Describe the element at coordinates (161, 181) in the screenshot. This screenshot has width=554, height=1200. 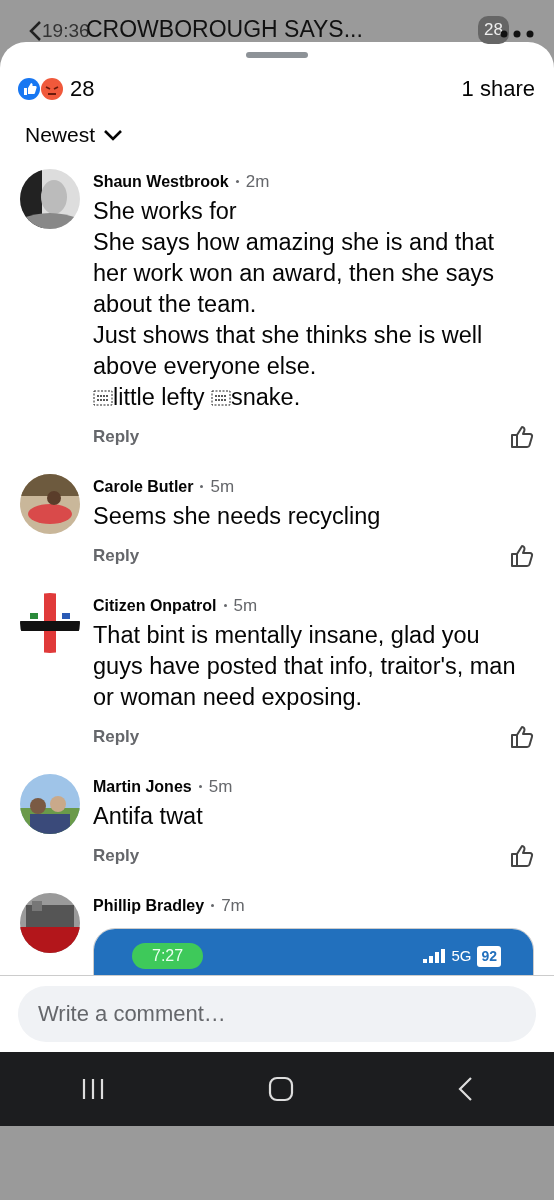
I see `author-name: Shaun Westbrook` at that location.